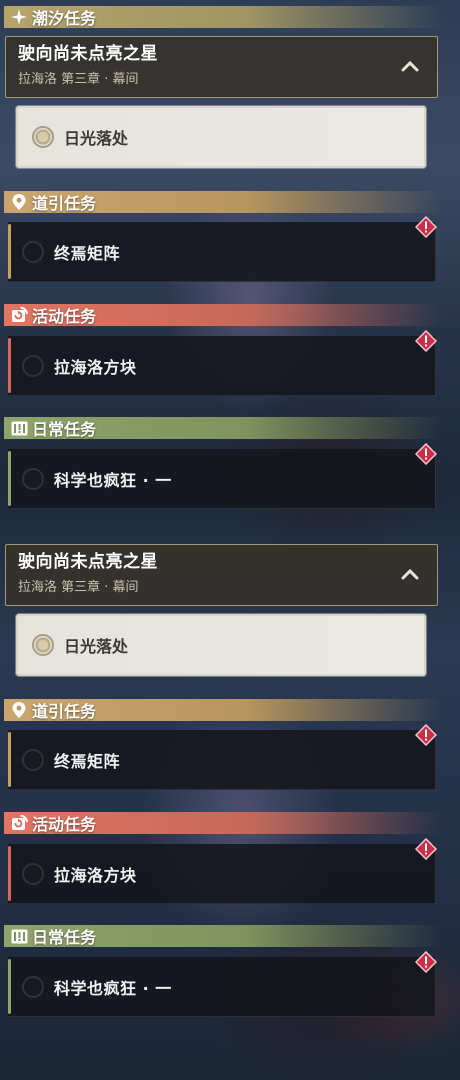 The height and width of the screenshot is (1080, 460). Describe the element at coordinates (223, 17) in the screenshot. I see `category-header-tide: 潮汐任务` at that location.